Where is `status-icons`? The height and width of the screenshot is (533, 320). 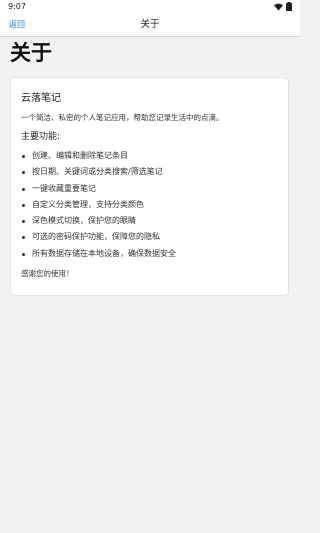 status-icons is located at coordinates (283, 6).